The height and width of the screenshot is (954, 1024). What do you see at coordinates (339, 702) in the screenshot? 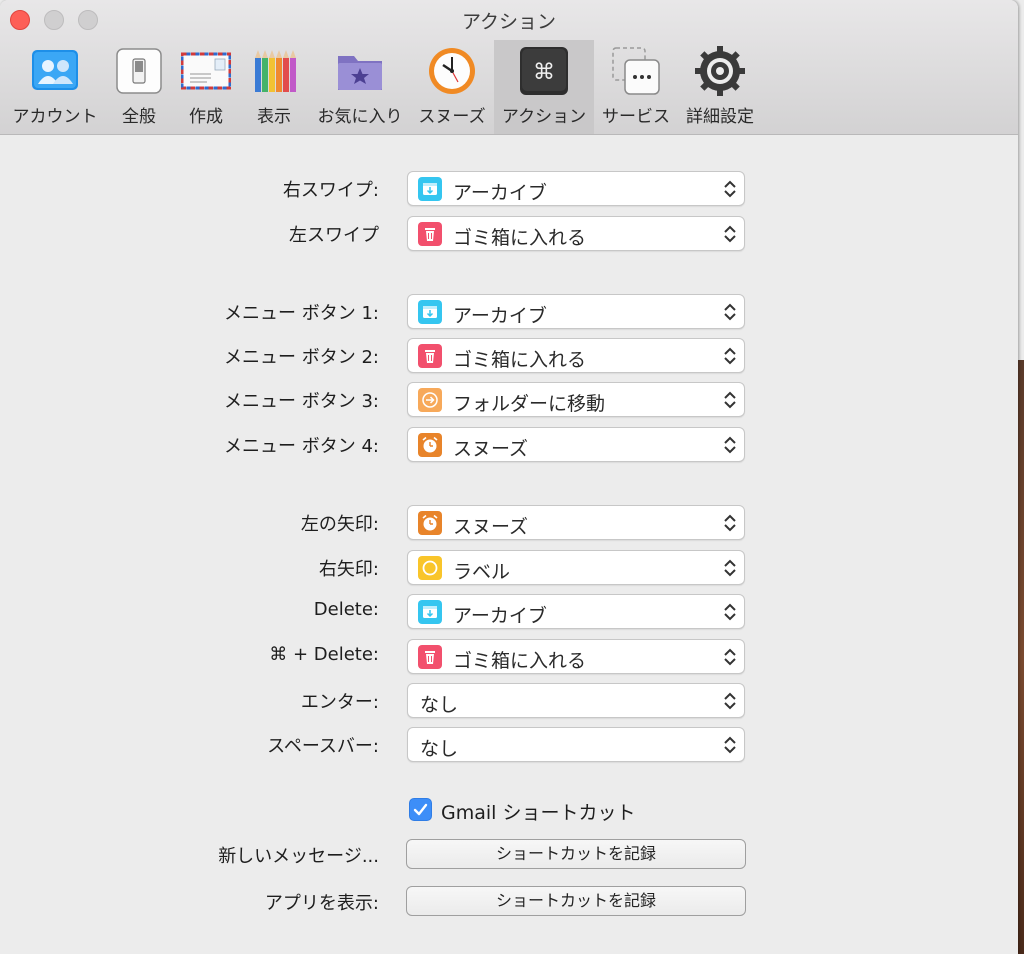
I see `enter-key-label: エンター:` at bounding box center [339, 702].